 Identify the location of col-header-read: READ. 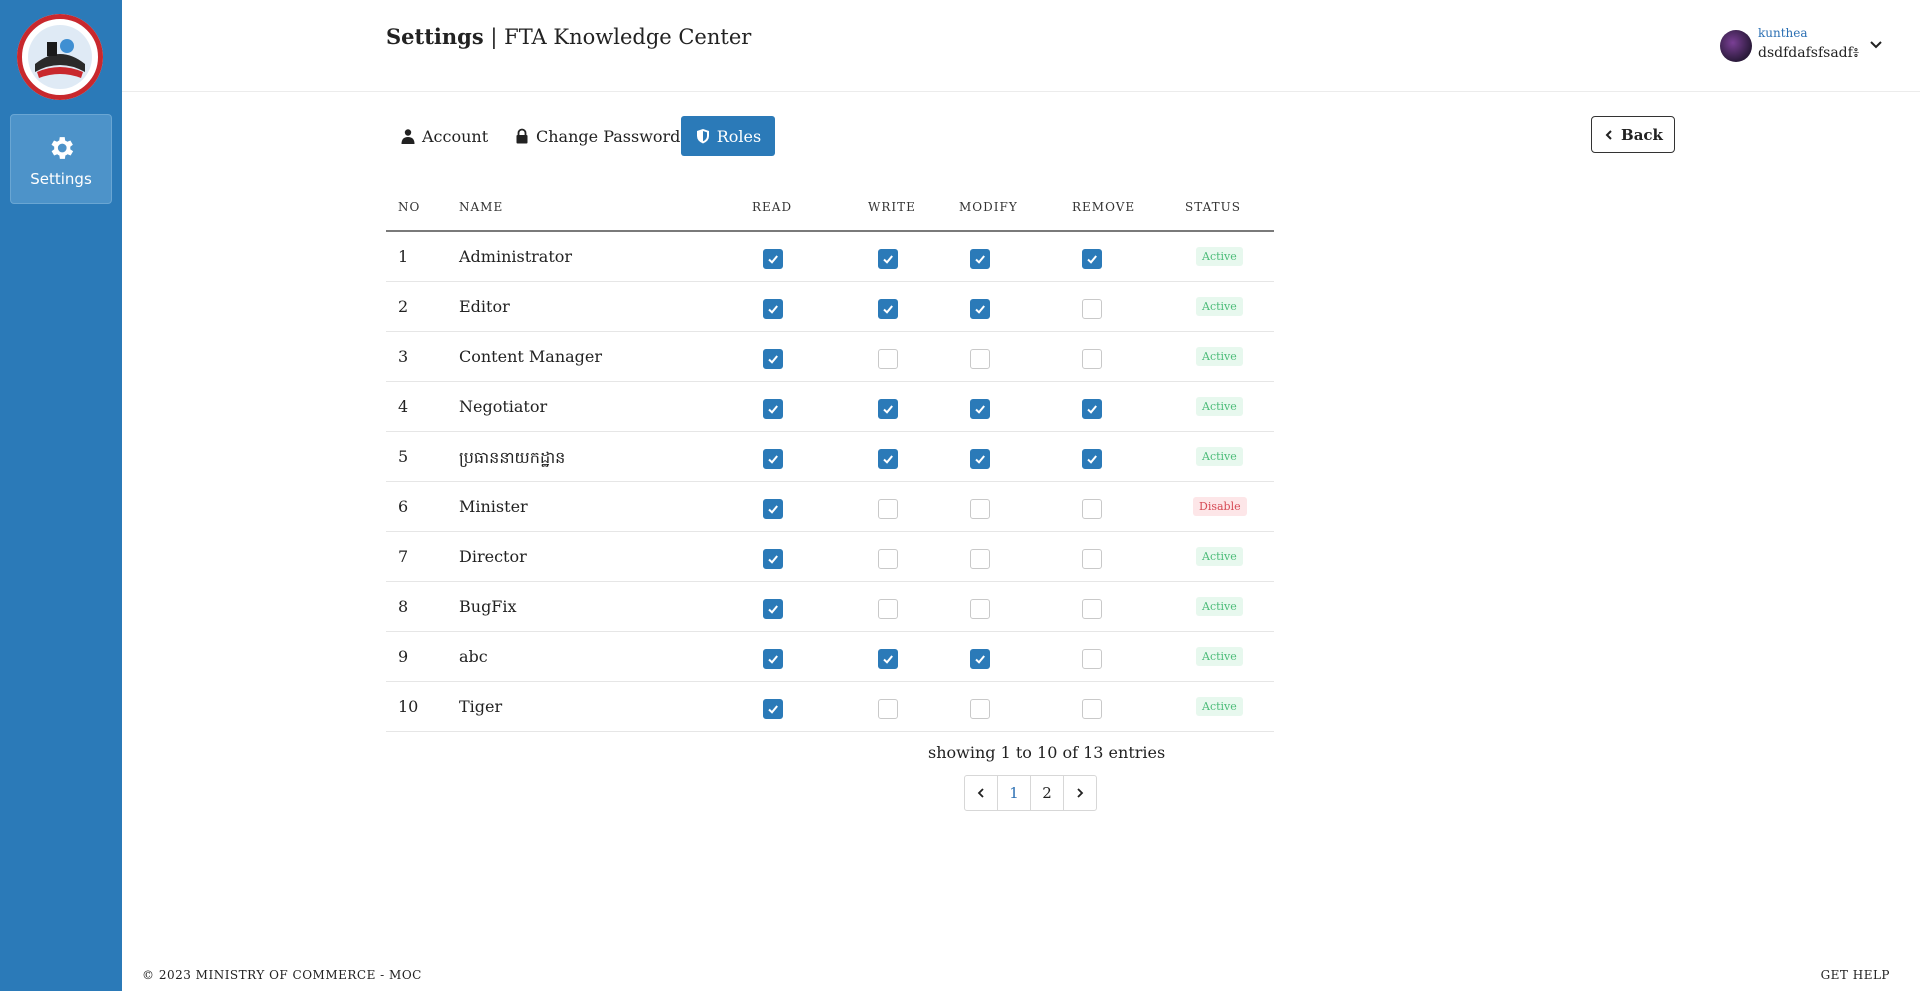
(772, 207).